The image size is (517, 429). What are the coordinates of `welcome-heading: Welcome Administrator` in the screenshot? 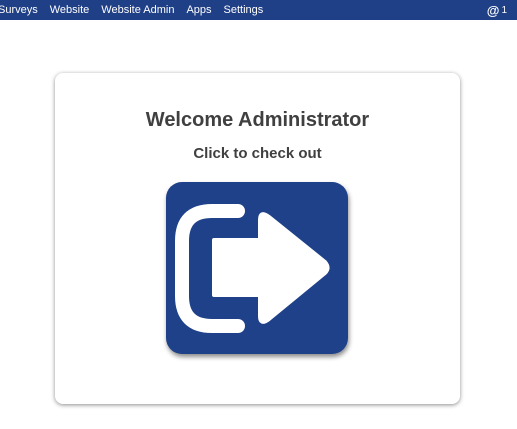 It's located at (257, 120).